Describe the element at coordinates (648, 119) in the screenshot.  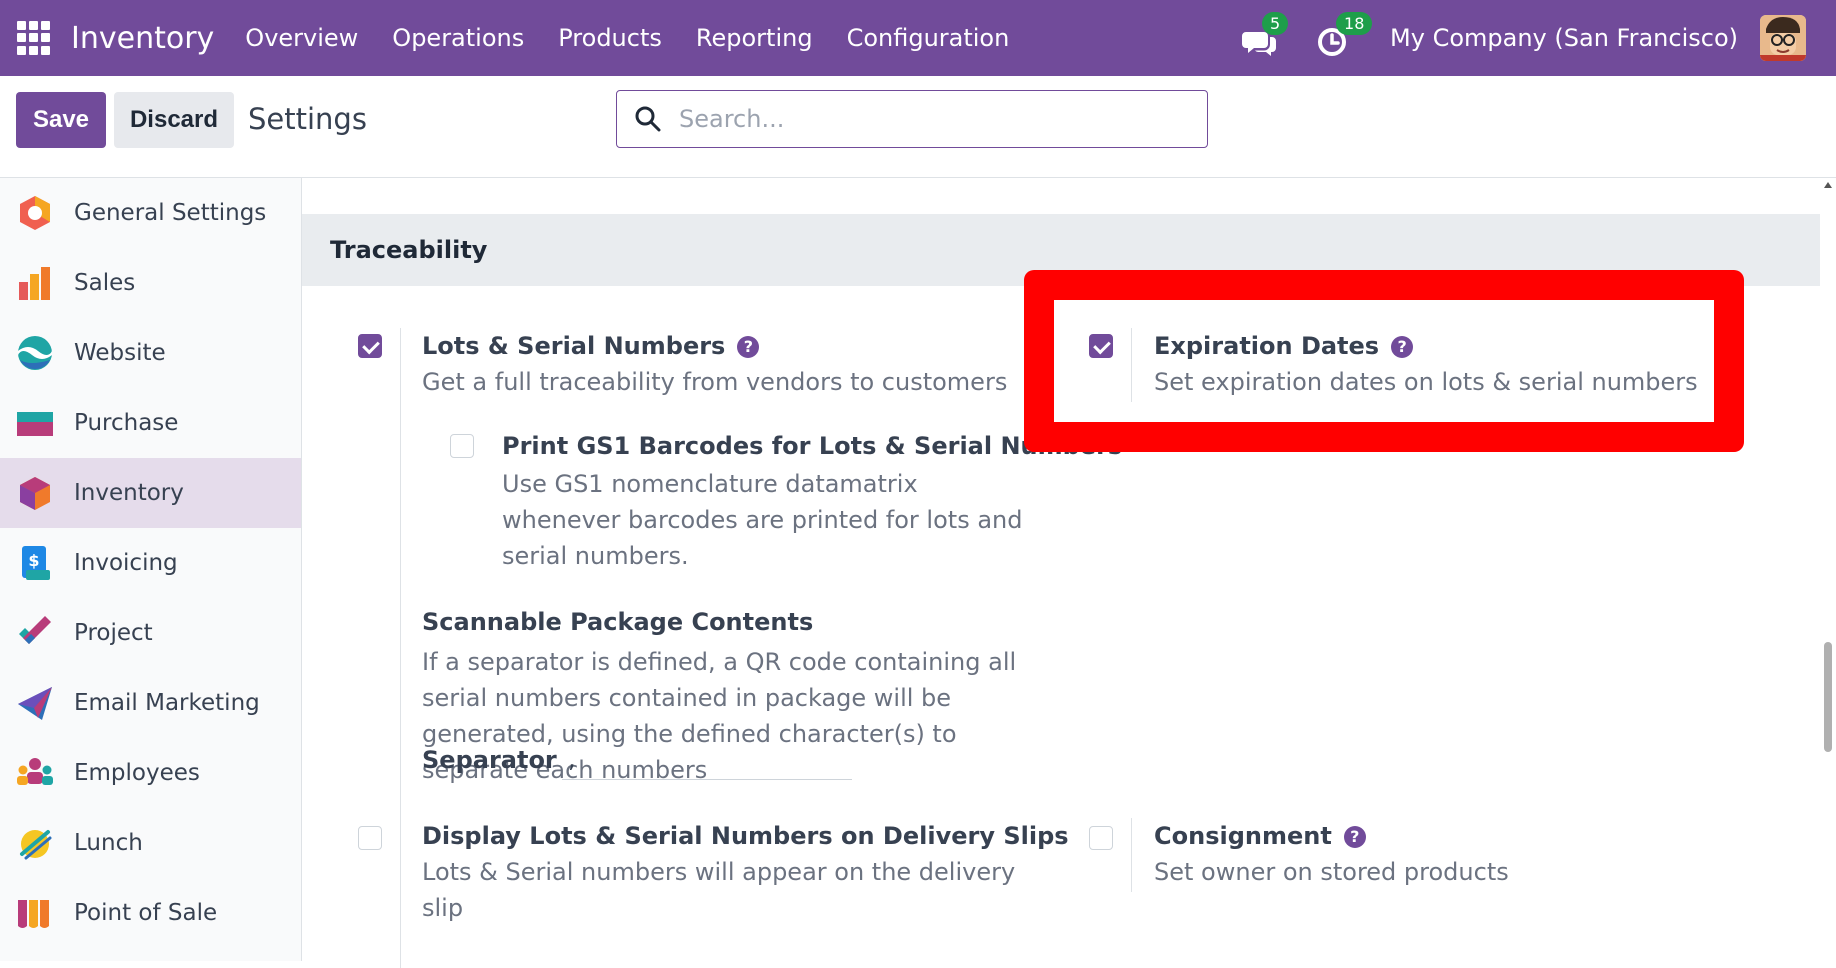
I see `search-icon` at that location.